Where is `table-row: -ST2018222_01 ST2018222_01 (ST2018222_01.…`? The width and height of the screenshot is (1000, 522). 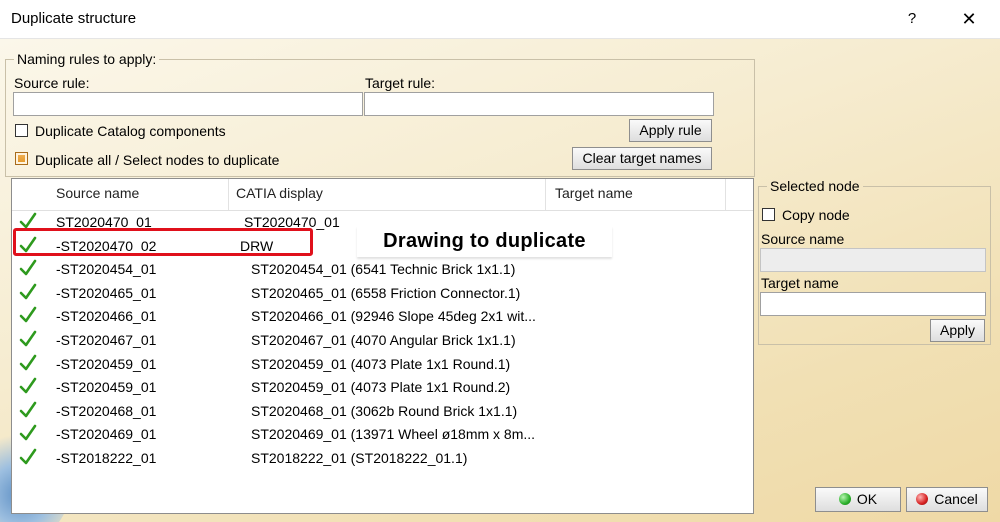
table-row: -ST2018222_01 ST2018222_01 (ST2018222_01.… is located at coordinates (382, 459).